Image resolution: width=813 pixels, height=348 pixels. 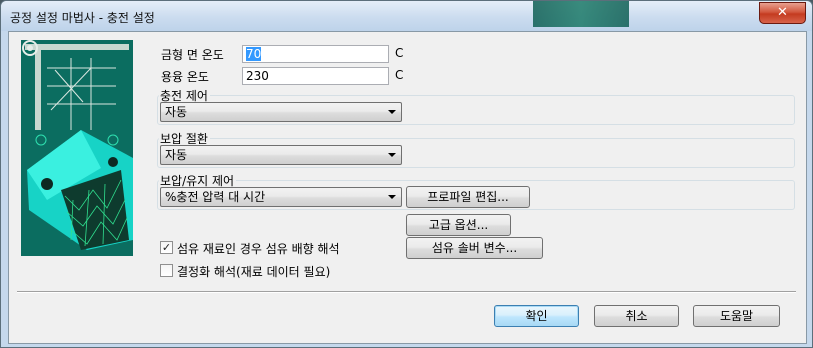 I want to click on pack-holding-value: %충전 압력 대 시간, so click(x=215, y=197).